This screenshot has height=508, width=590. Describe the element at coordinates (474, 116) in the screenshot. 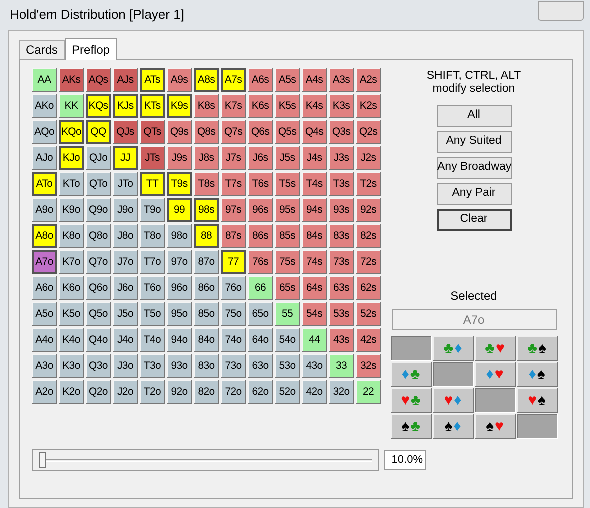

I see `action-button: All` at that location.